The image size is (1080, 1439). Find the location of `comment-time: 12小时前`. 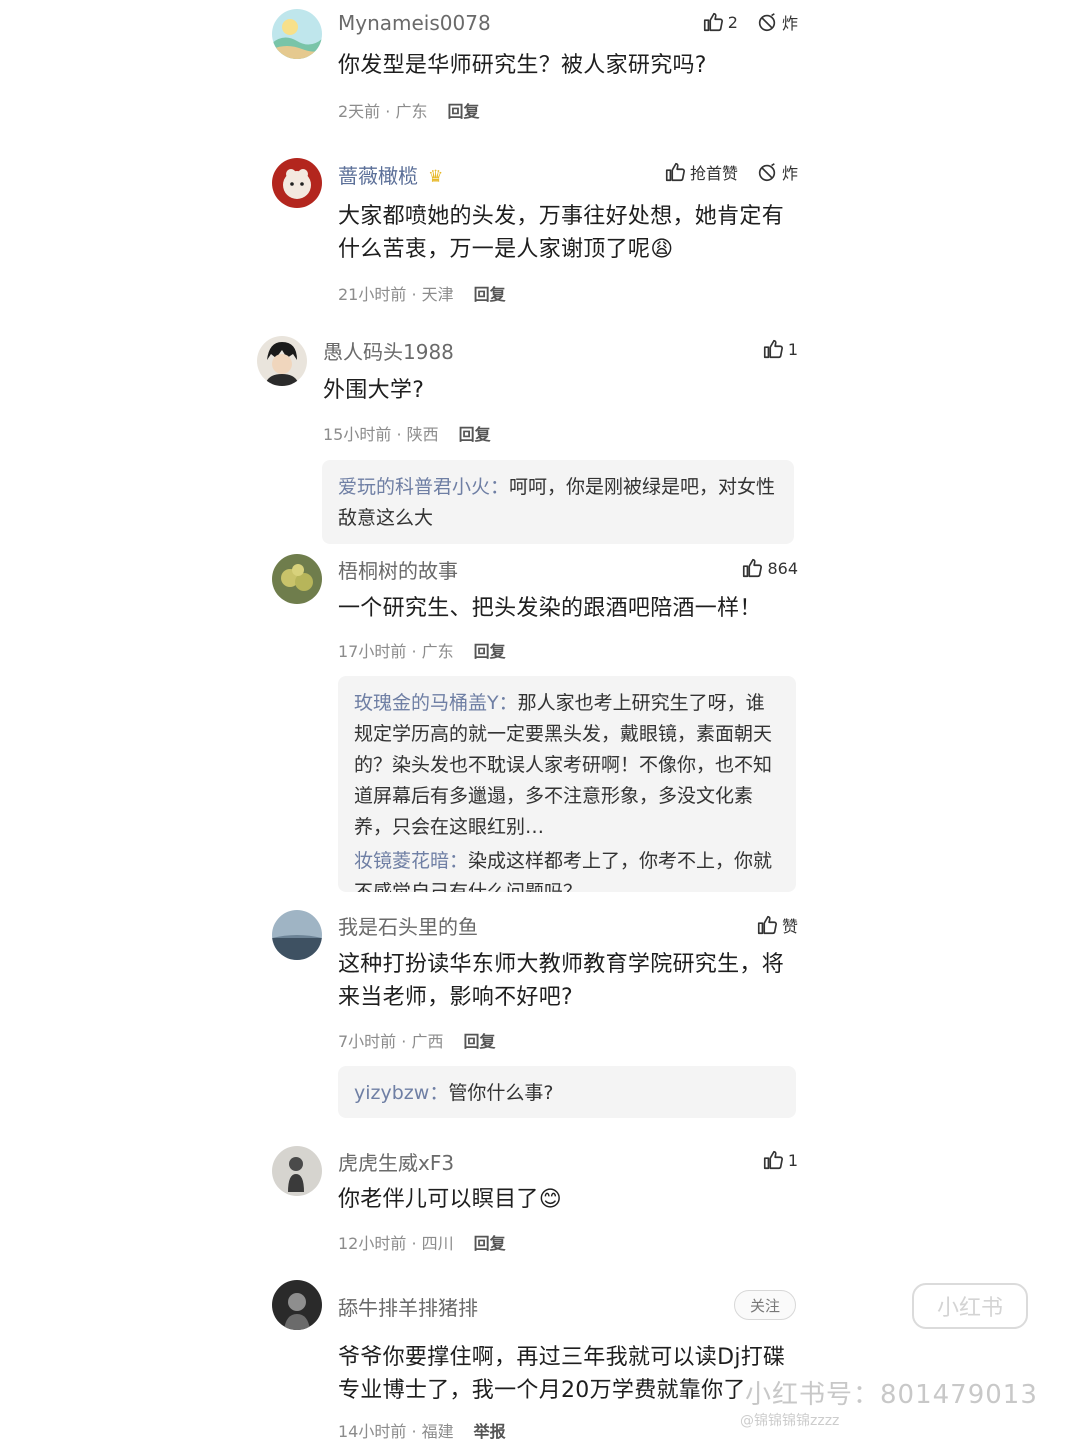

comment-time: 12小时前 is located at coordinates (372, 1243).